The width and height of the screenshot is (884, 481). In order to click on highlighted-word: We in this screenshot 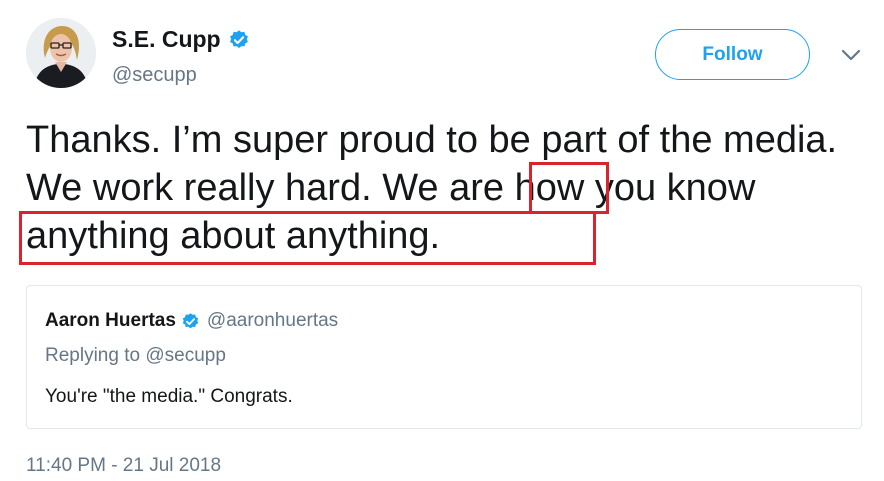, I will do `click(410, 188)`.